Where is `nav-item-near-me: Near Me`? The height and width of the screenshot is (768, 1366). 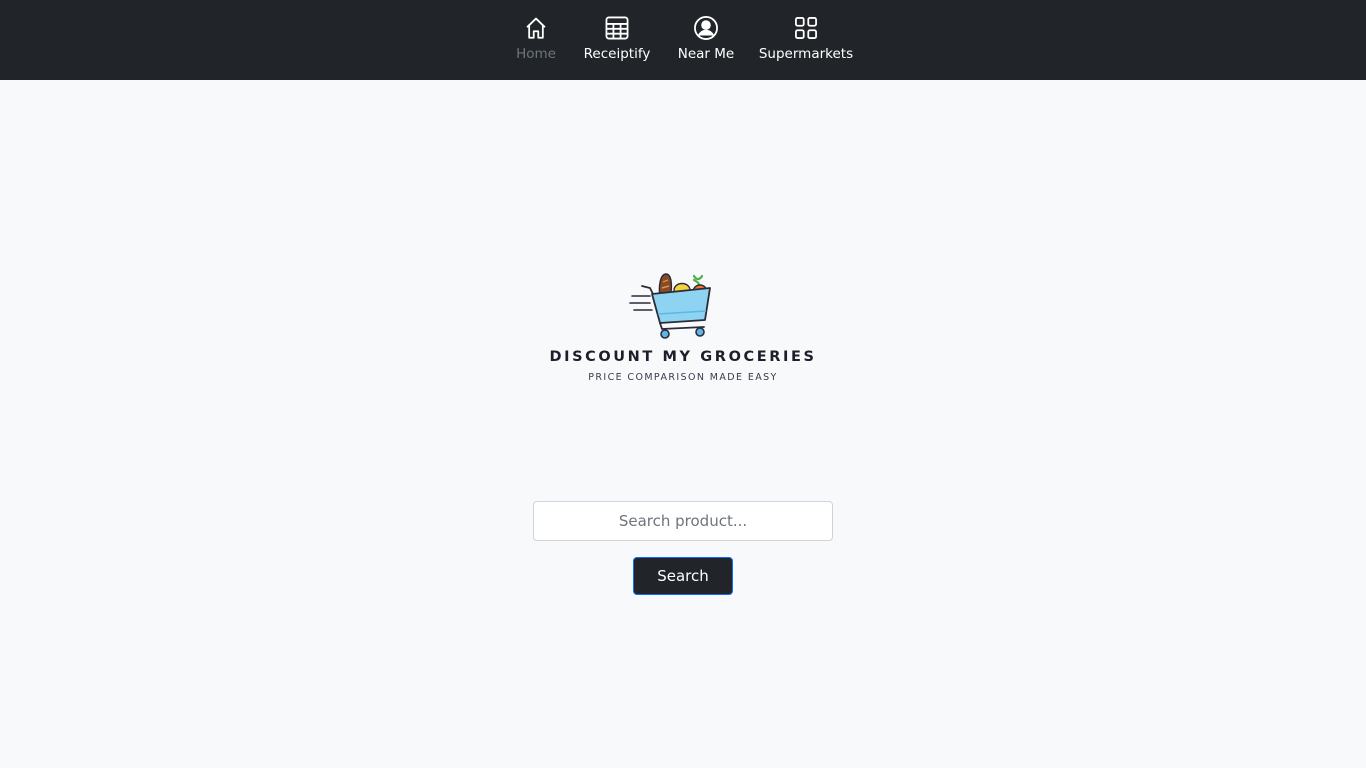 nav-item-near-me: Near Me is located at coordinates (706, 40).